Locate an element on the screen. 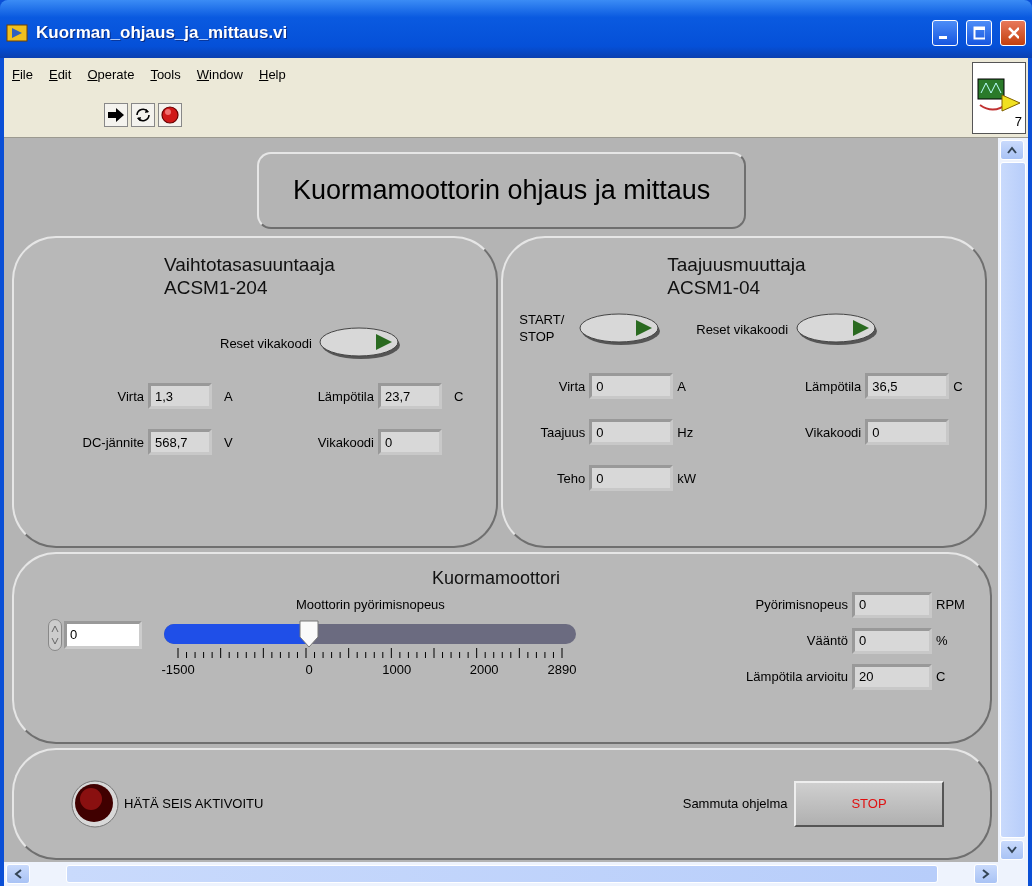 The height and width of the screenshot is (886, 1032). scroll-down-button is located at coordinates (1012, 850).